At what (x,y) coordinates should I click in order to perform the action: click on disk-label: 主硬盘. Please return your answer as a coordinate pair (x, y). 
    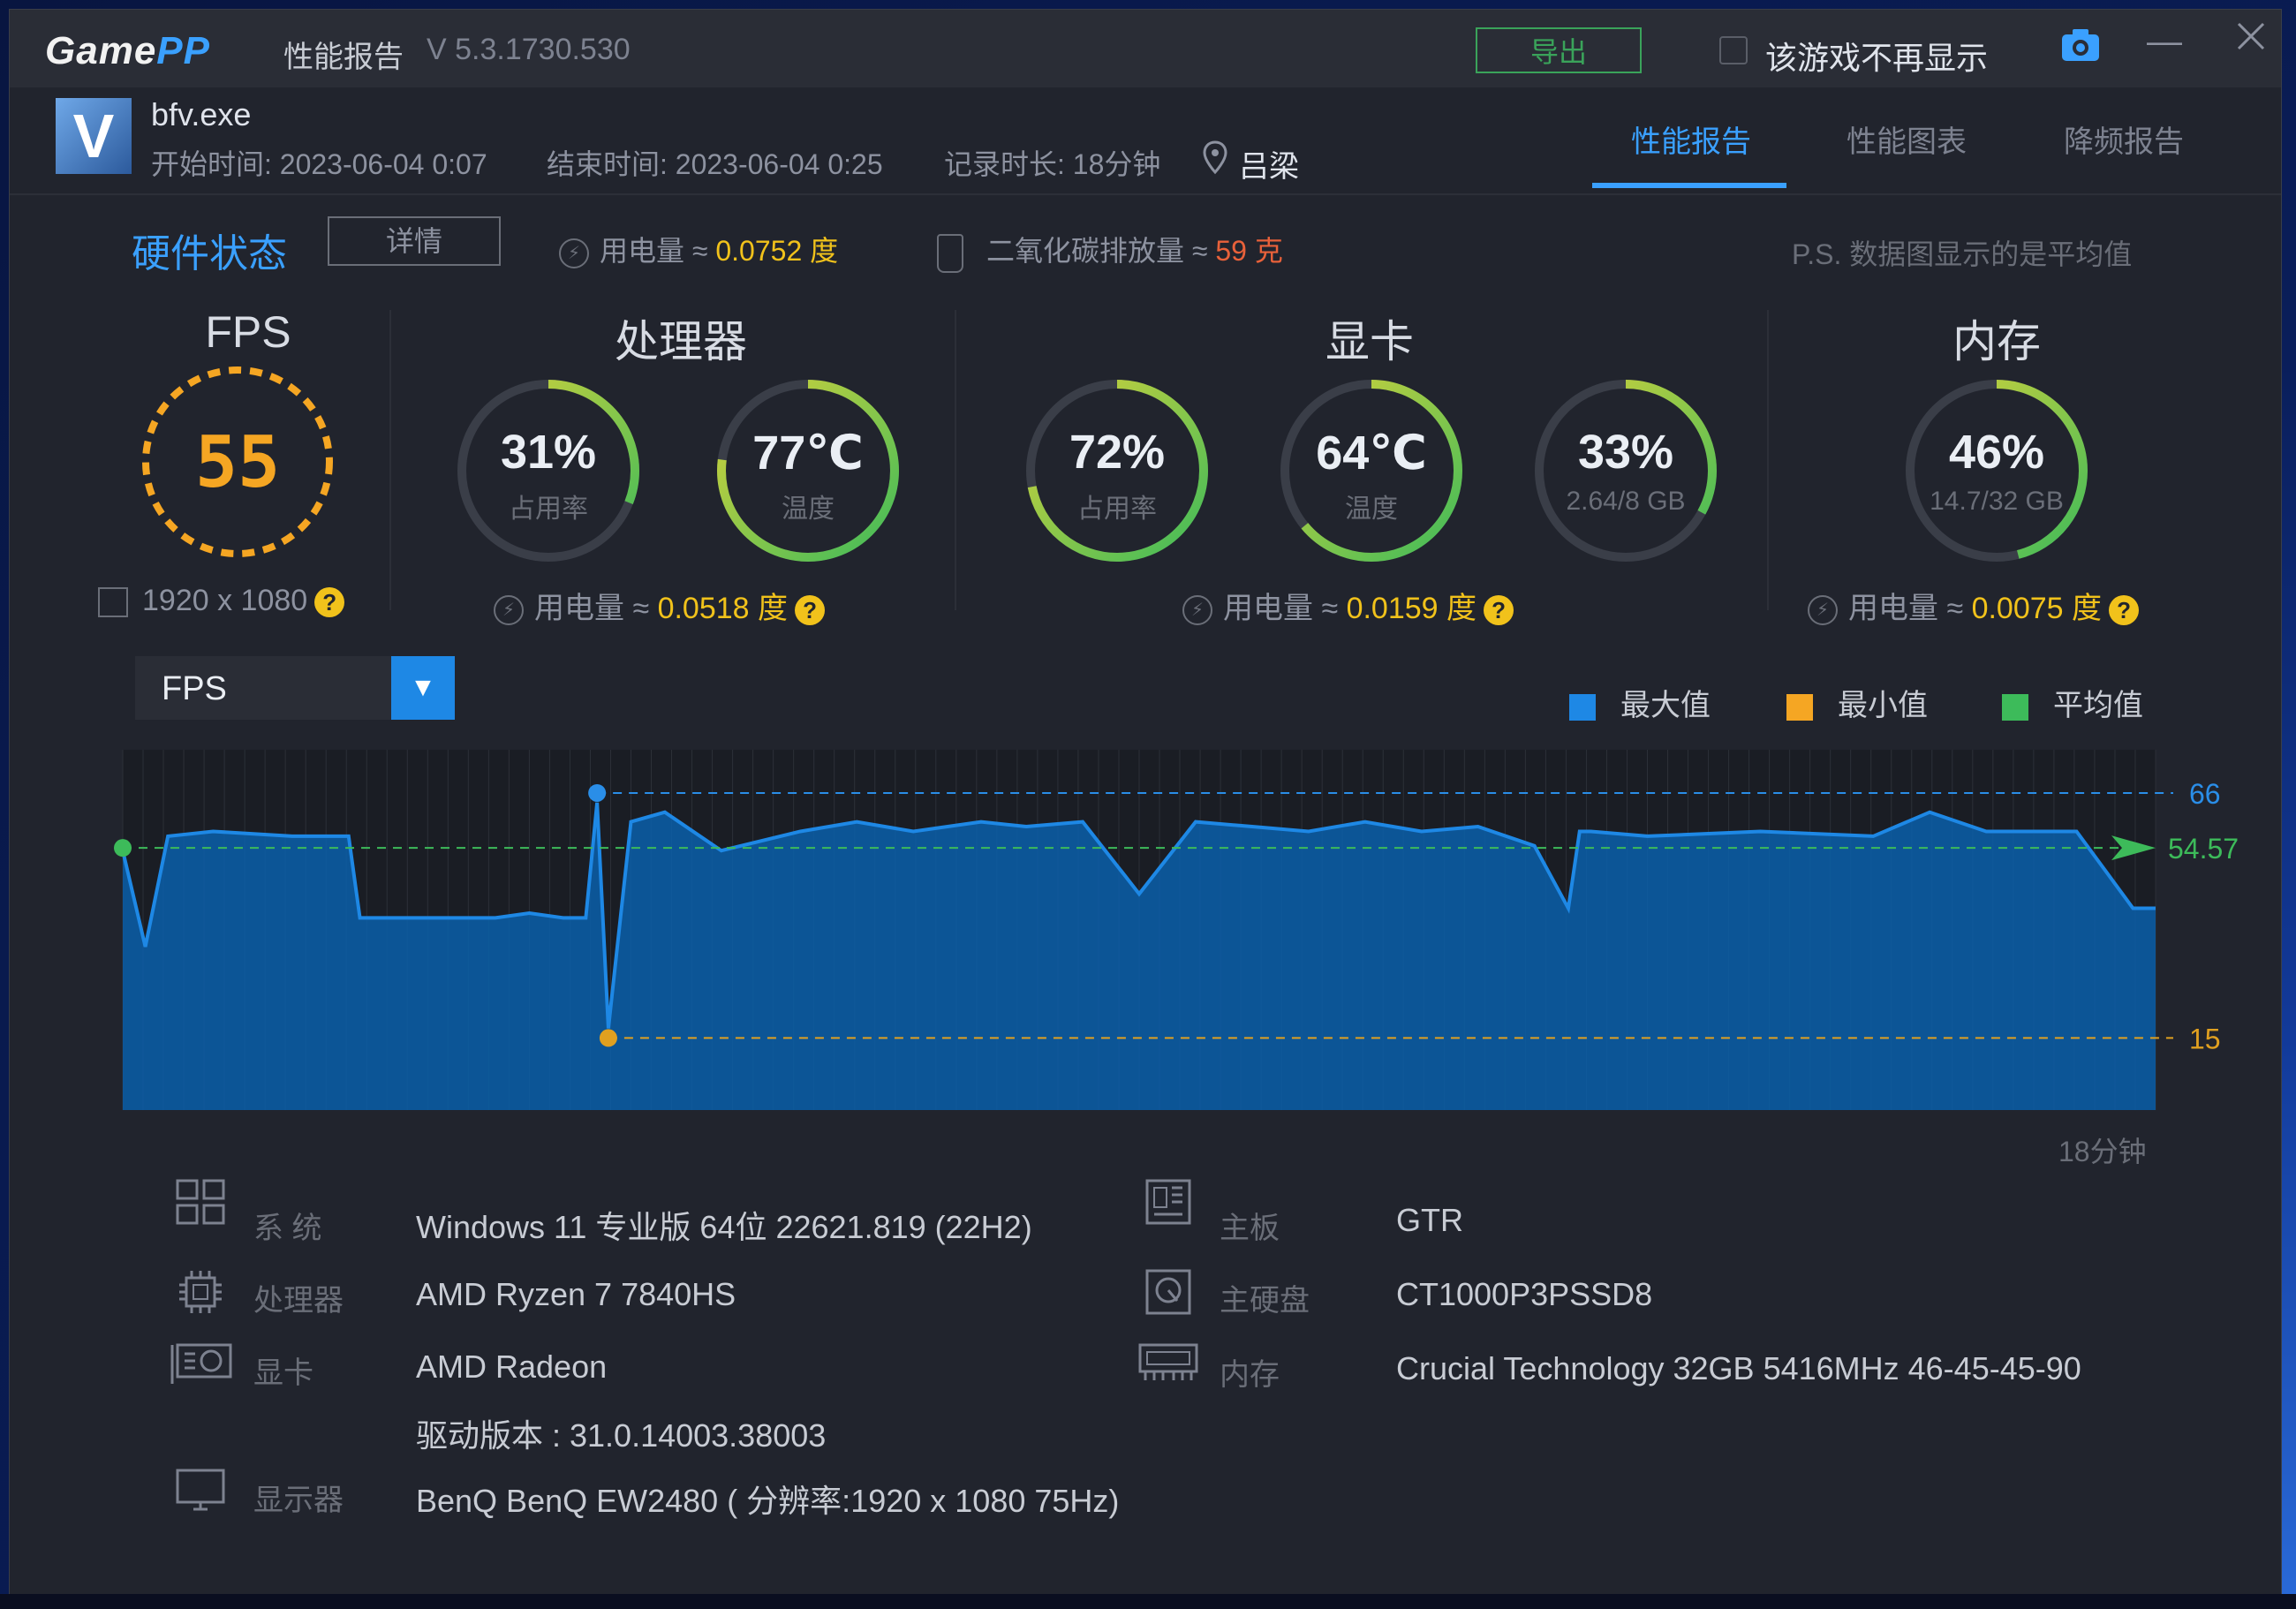
    Looking at the image, I should click on (1265, 1301).